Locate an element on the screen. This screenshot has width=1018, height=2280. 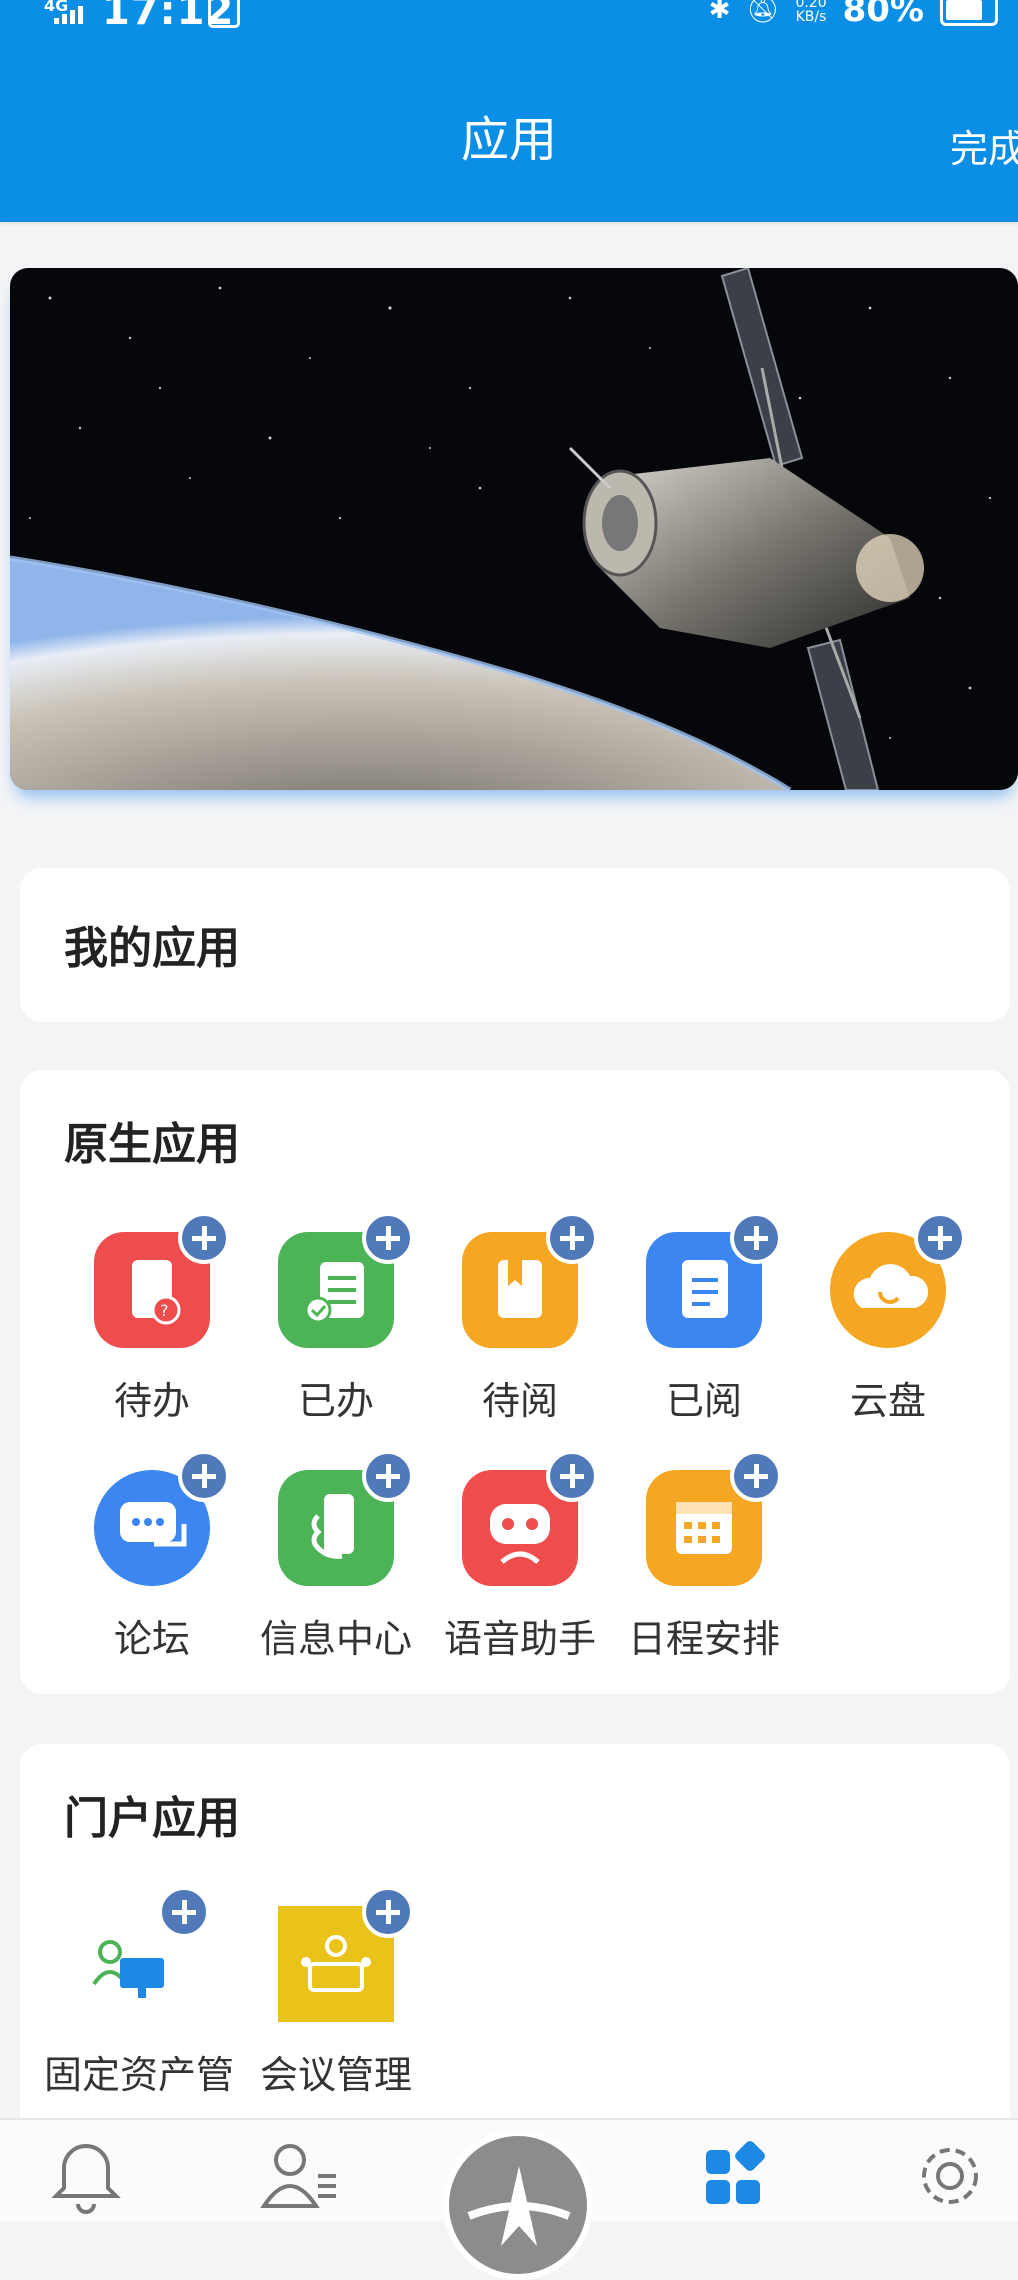
portal-apps-title: 门户应用 is located at coordinates (152, 1818).